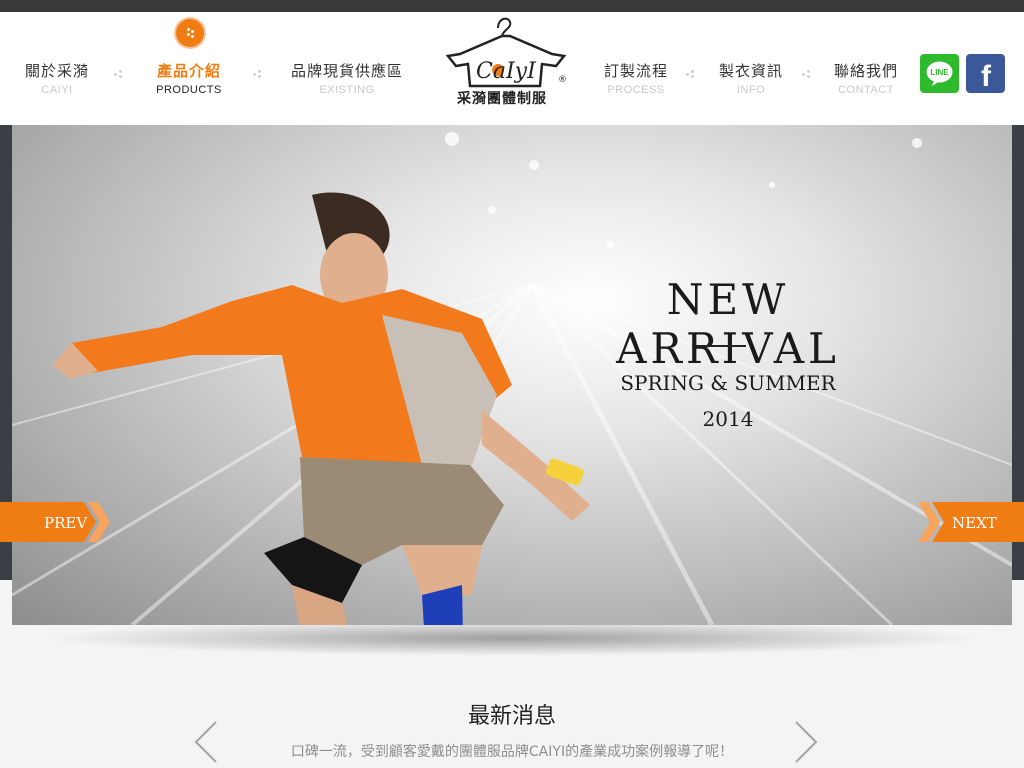  I want to click on facebook-icon-label: f, so click(986, 76).